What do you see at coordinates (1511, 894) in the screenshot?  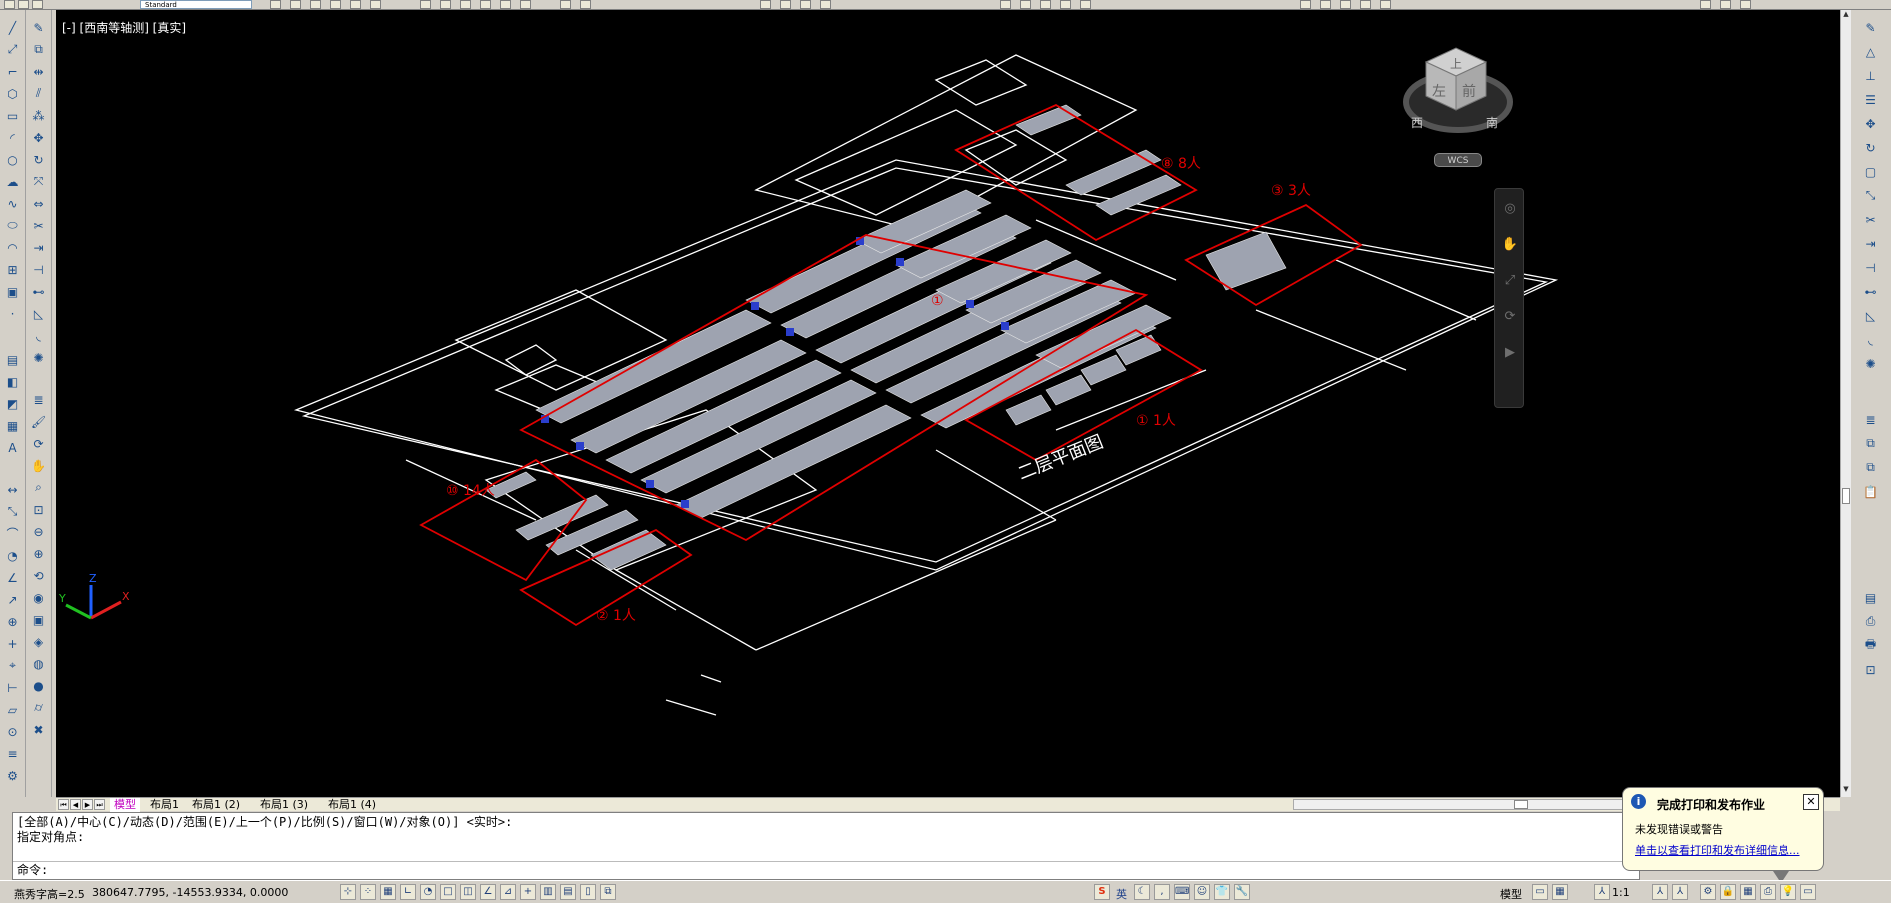 I see `model-space-label: 模型` at bounding box center [1511, 894].